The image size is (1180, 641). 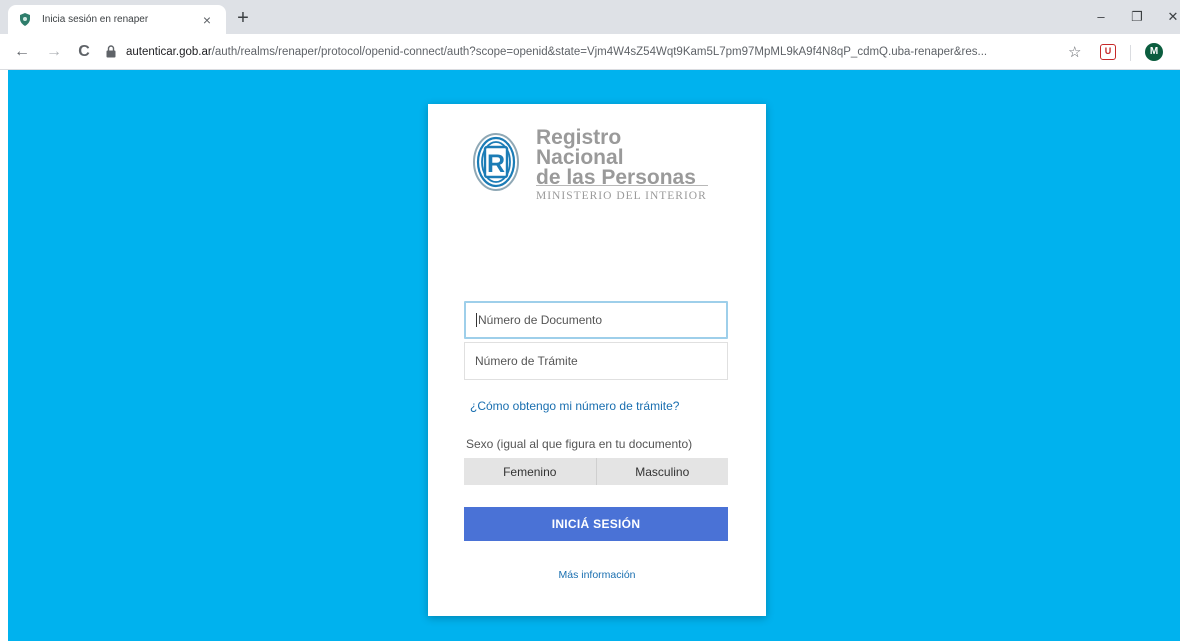 What do you see at coordinates (1101, 17) in the screenshot?
I see `minimize-button: –` at bounding box center [1101, 17].